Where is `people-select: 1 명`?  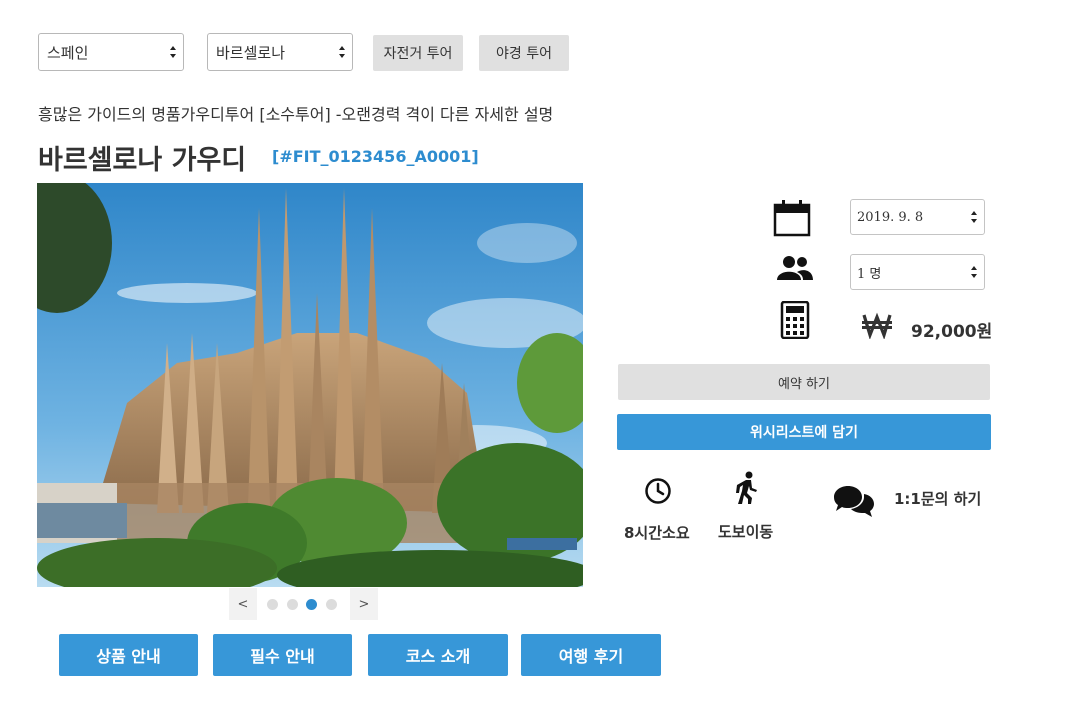 people-select: 1 명 is located at coordinates (917, 272).